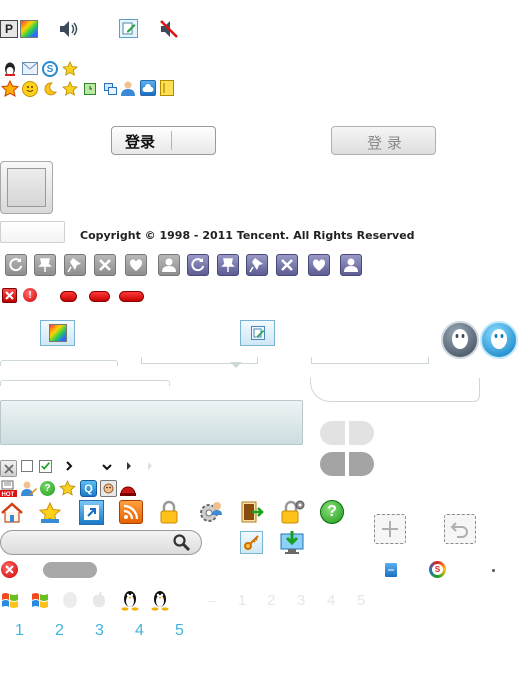 The height and width of the screenshot is (680, 530). I want to click on rss-icon, so click(131, 512).